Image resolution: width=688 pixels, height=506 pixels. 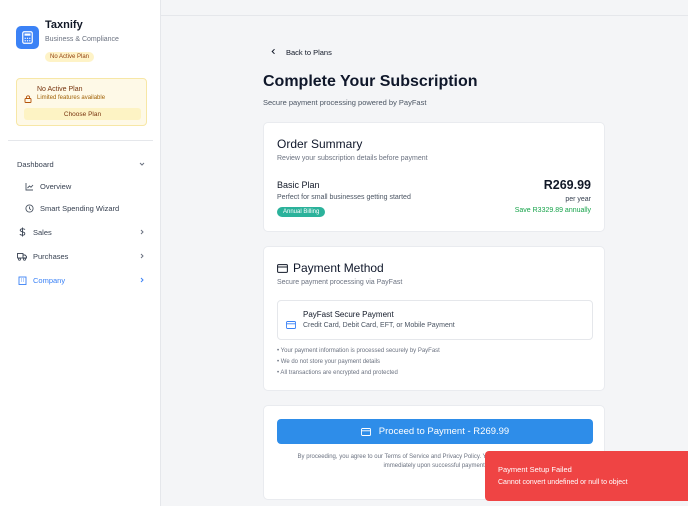 What do you see at coordinates (80, 186) in the screenshot?
I see `sidebar-item-overview: Overview` at bounding box center [80, 186].